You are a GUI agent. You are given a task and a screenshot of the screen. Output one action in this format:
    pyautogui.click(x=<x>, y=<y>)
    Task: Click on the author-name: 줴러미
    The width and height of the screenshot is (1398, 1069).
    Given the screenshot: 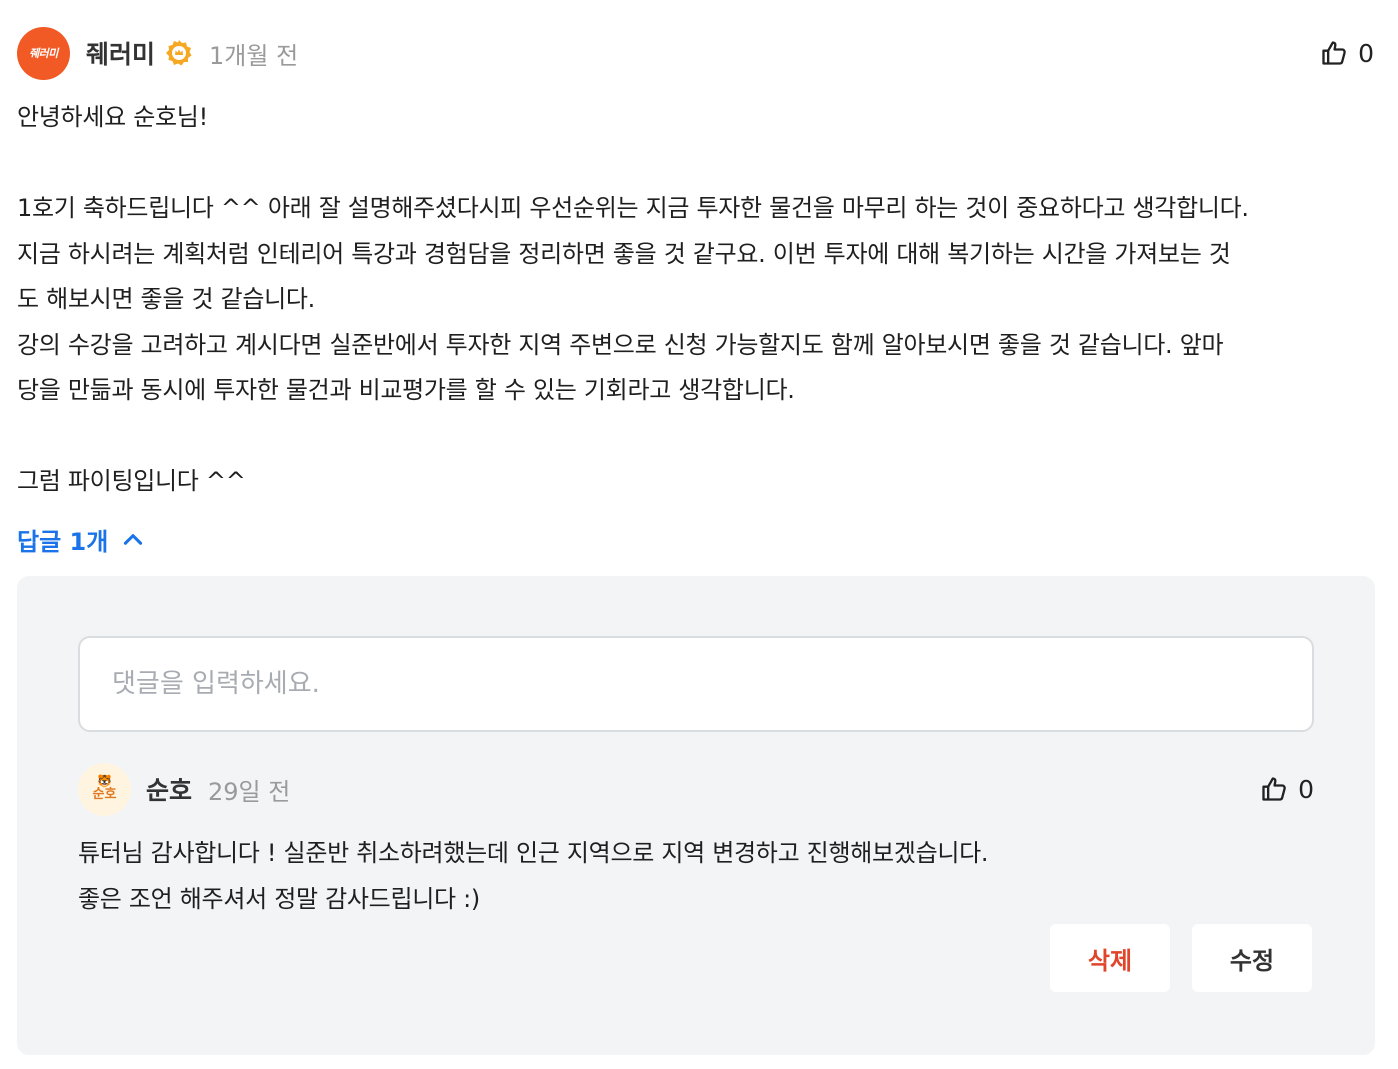 What is the action you would take?
    pyautogui.click(x=120, y=53)
    